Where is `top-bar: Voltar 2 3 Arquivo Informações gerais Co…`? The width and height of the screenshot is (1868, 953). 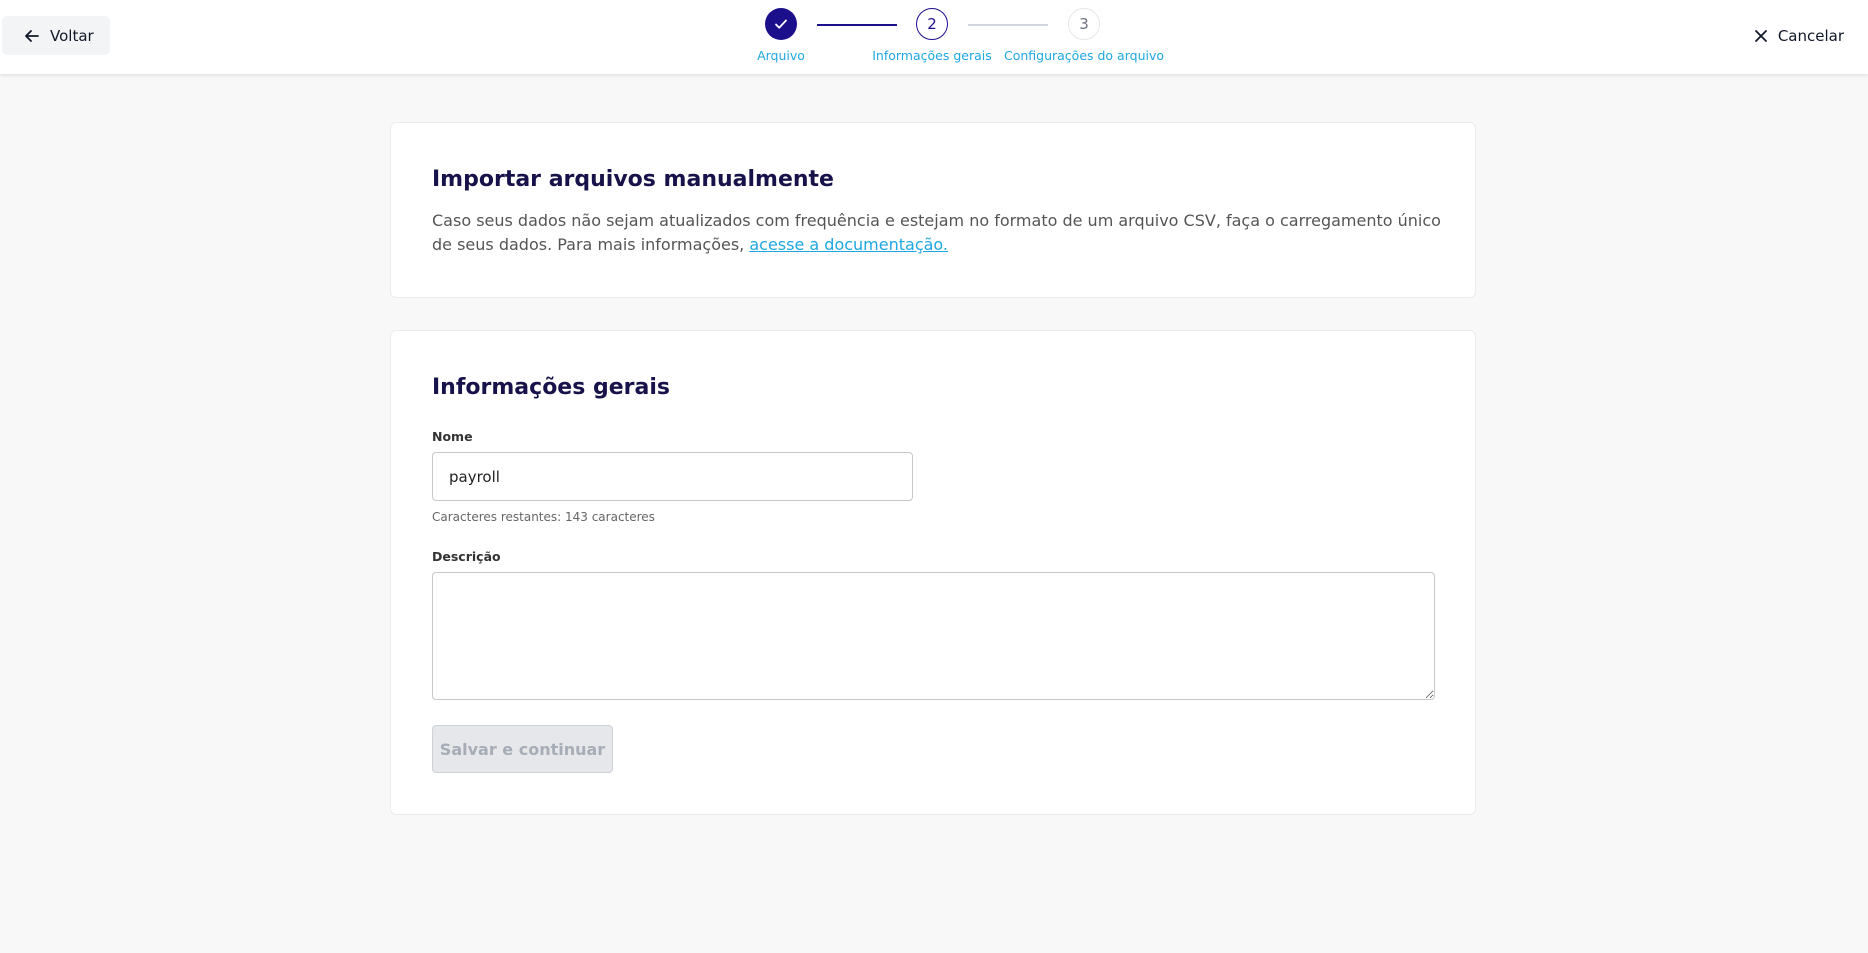 top-bar: Voltar 2 3 Arquivo Informações gerais Co… is located at coordinates (934, 37).